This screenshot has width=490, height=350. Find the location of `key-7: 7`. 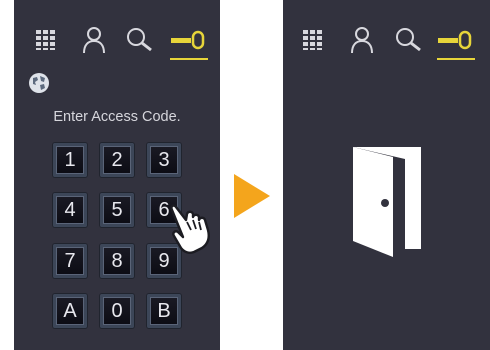

key-7: 7 is located at coordinates (70, 261).